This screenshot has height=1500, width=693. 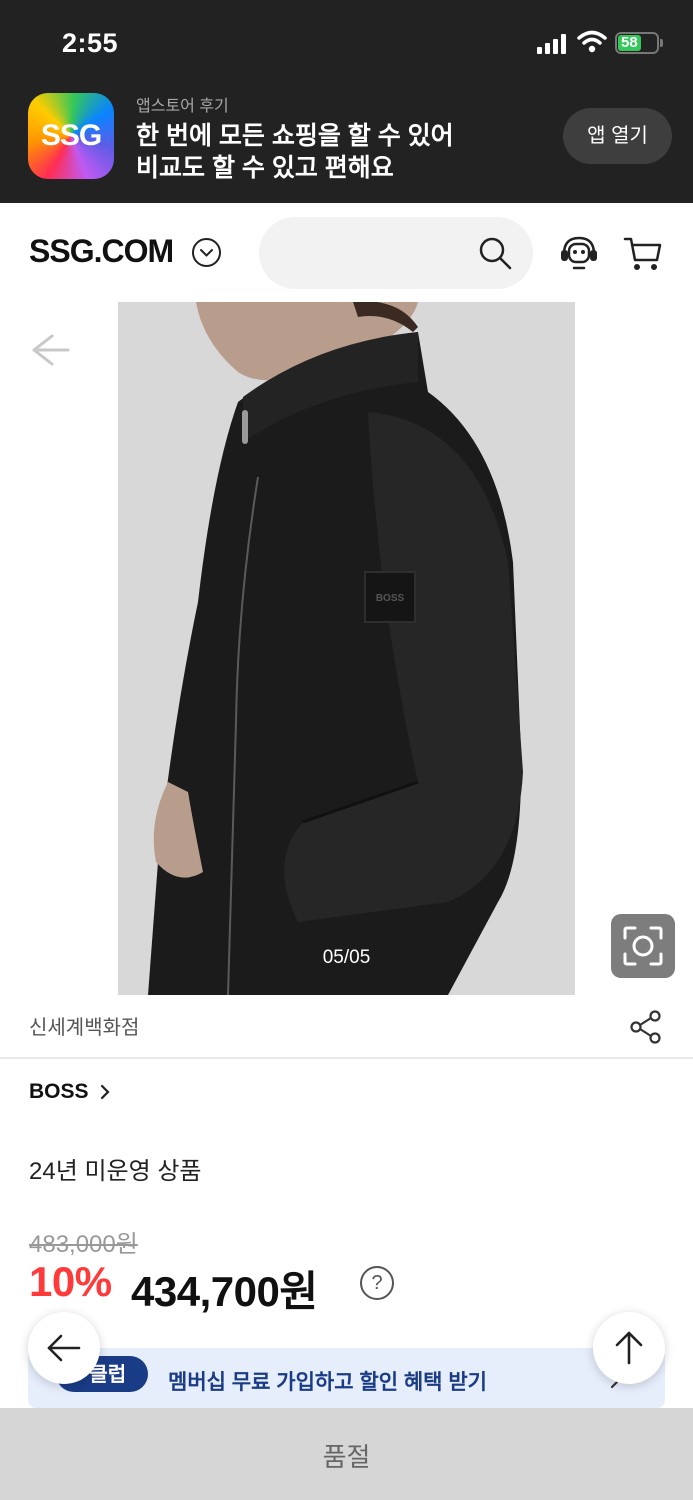 I want to click on ssg-app-icon: SSG, so click(x=71, y=136).